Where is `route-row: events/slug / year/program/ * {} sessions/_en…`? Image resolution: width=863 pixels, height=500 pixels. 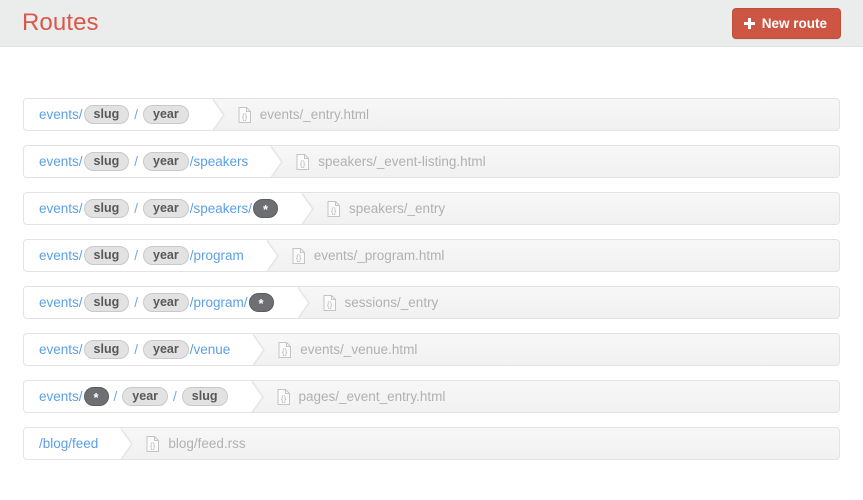
route-row: events/slug / year/program/ * {} sessions/_en… is located at coordinates (431, 302).